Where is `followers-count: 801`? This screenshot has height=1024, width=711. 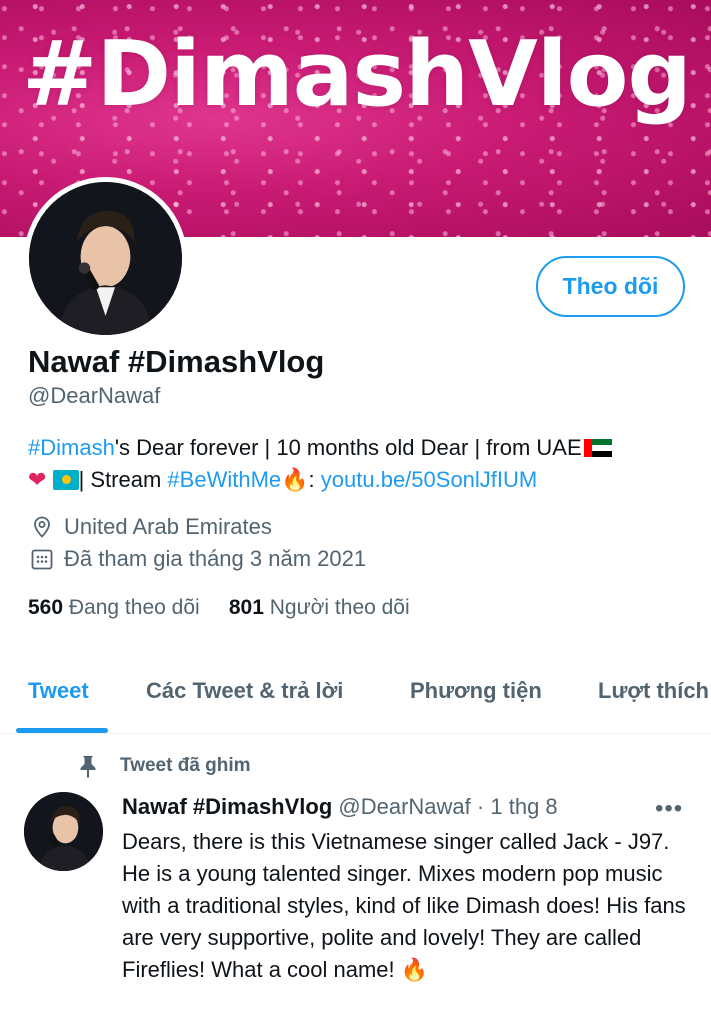
followers-count: 801 is located at coordinates (246, 607).